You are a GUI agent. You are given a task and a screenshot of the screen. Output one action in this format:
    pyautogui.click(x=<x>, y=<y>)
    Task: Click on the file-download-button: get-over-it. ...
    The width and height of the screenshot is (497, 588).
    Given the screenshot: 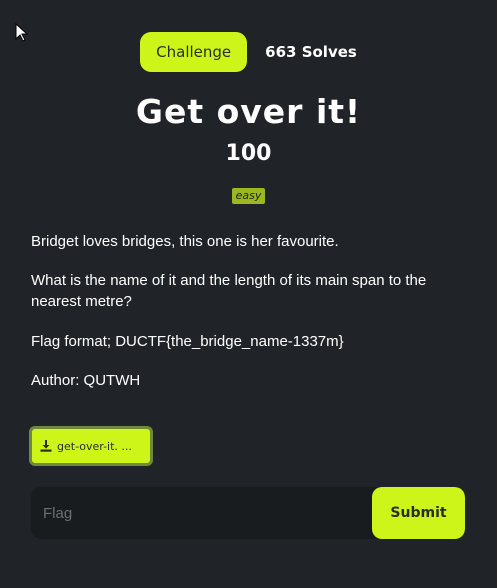 What is the action you would take?
    pyautogui.click(x=91, y=446)
    